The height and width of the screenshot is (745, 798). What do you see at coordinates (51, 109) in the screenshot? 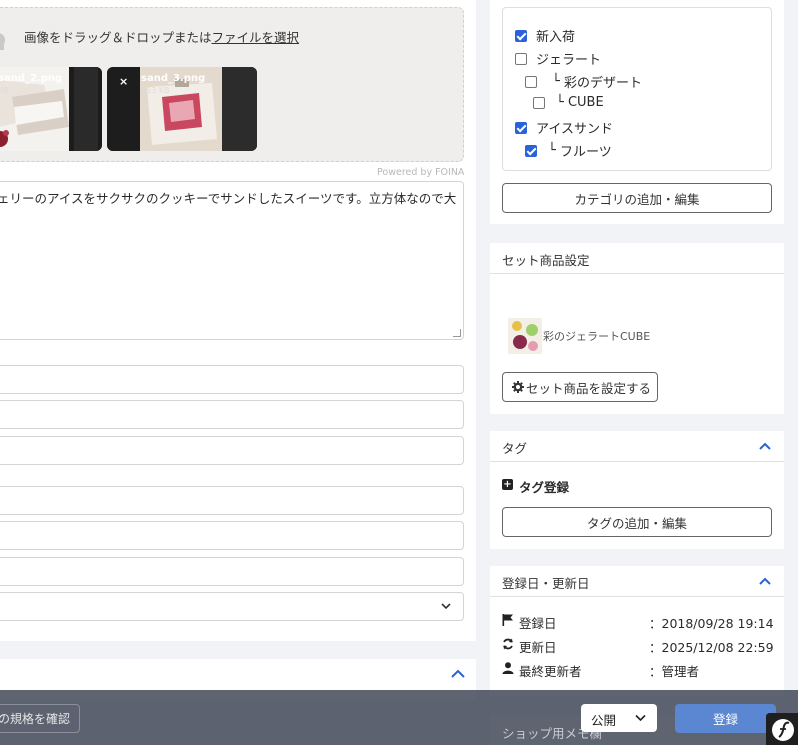
I see `uploaded-image-thumbnail: sand_2.png KB` at bounding box center [51, 109].